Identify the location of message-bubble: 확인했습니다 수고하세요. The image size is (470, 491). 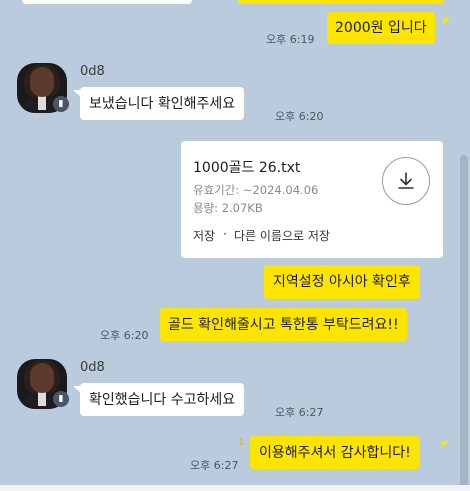
(162, 399).